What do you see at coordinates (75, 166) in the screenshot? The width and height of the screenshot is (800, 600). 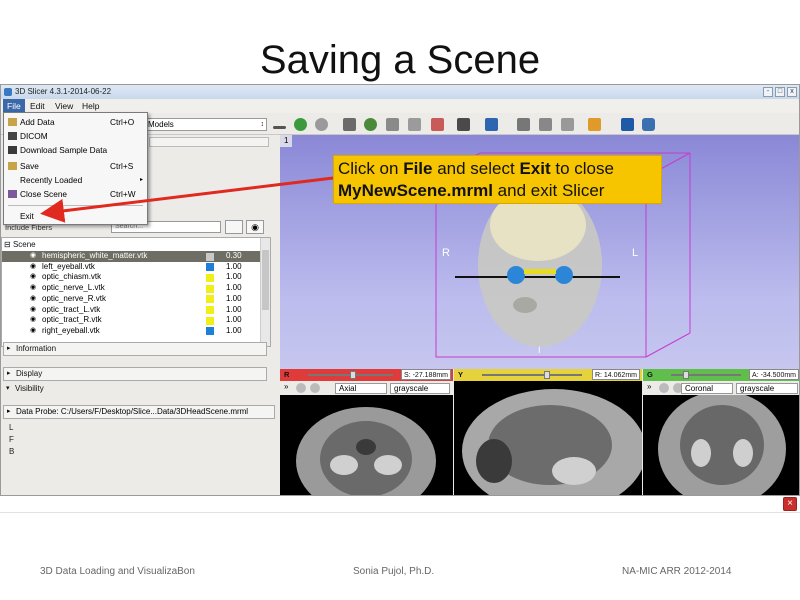 I see `menu-item-save: Save Ctrl+S` at bounding box center [75, 166].